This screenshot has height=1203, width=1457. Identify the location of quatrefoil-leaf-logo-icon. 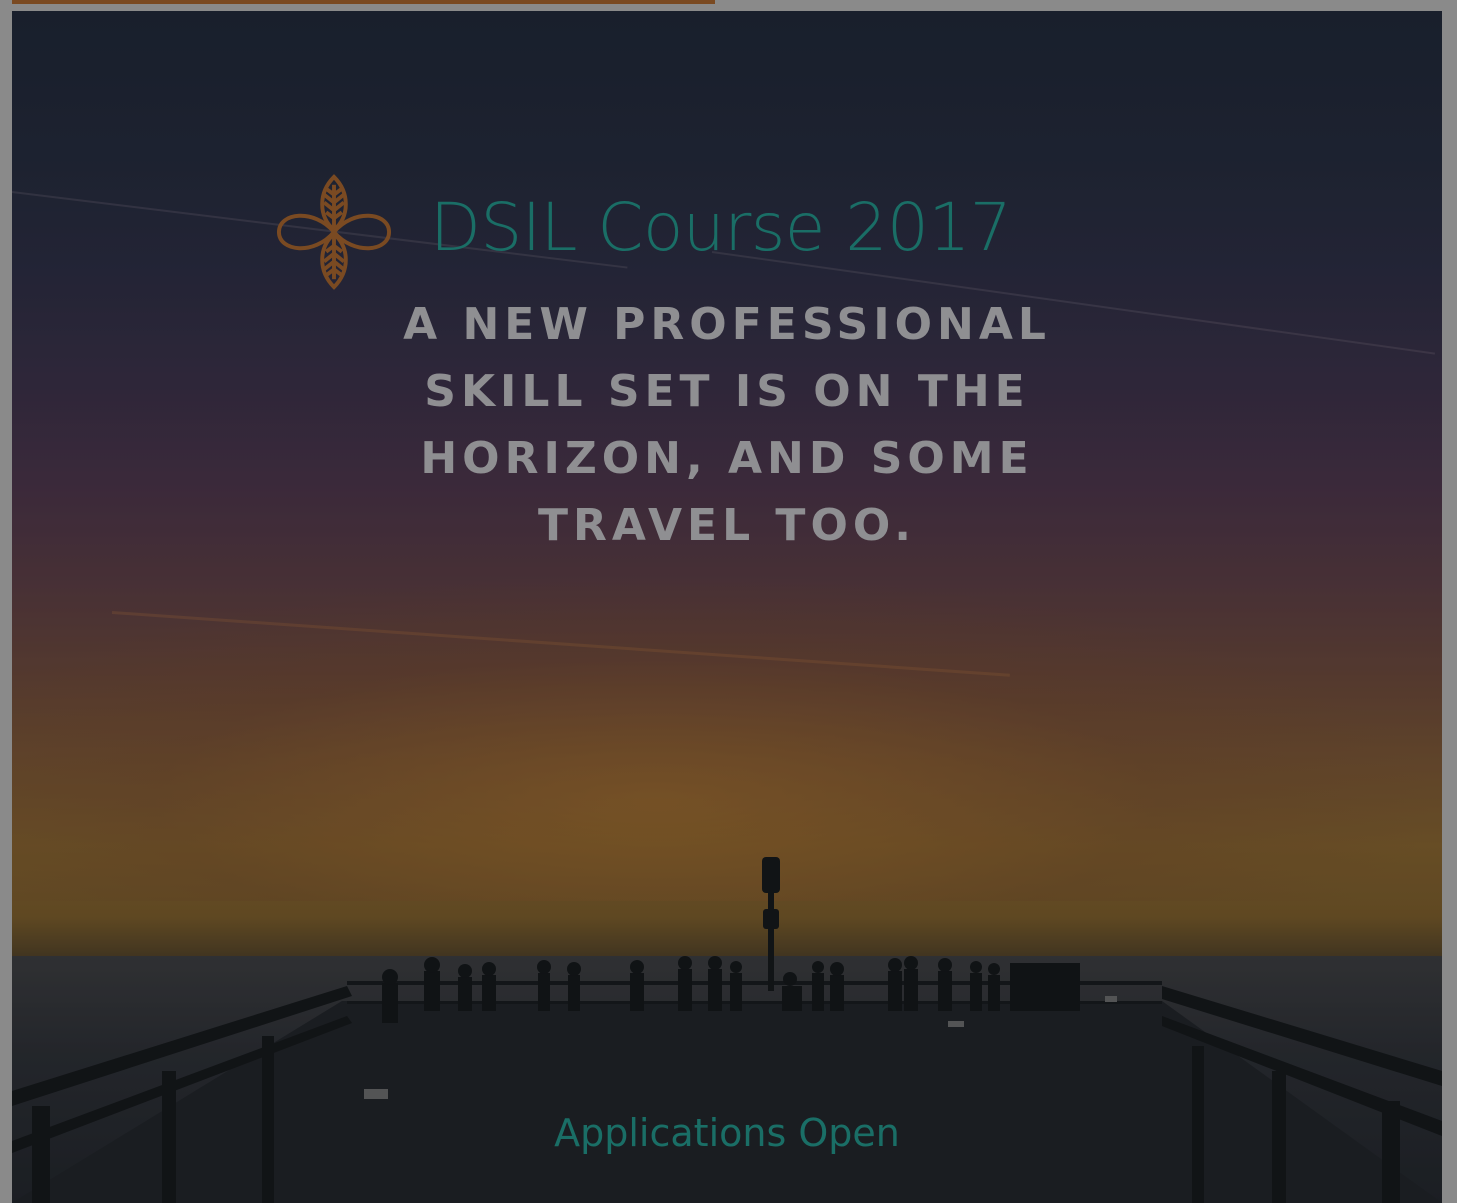
(334, 232).